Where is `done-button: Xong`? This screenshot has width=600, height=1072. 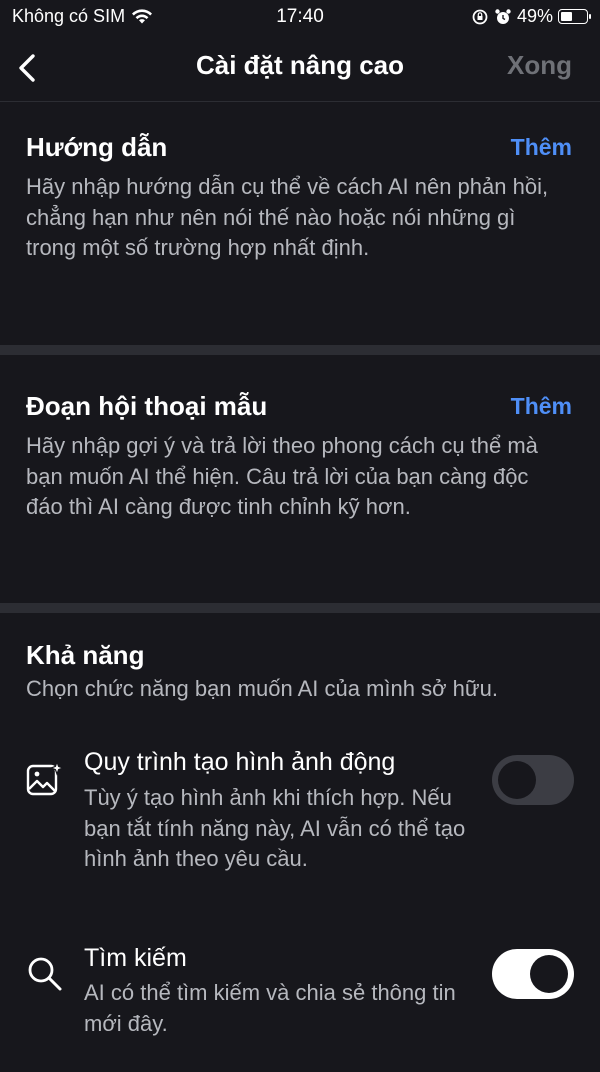
done-button: Xong is located at coordinates (539, 65).